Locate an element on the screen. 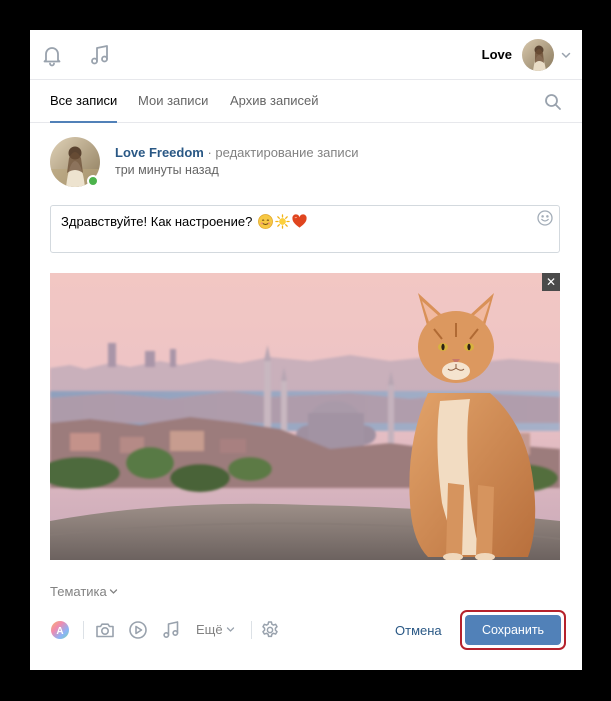  save-button-highlight: Сохранить is located at coordinates (513, 630).